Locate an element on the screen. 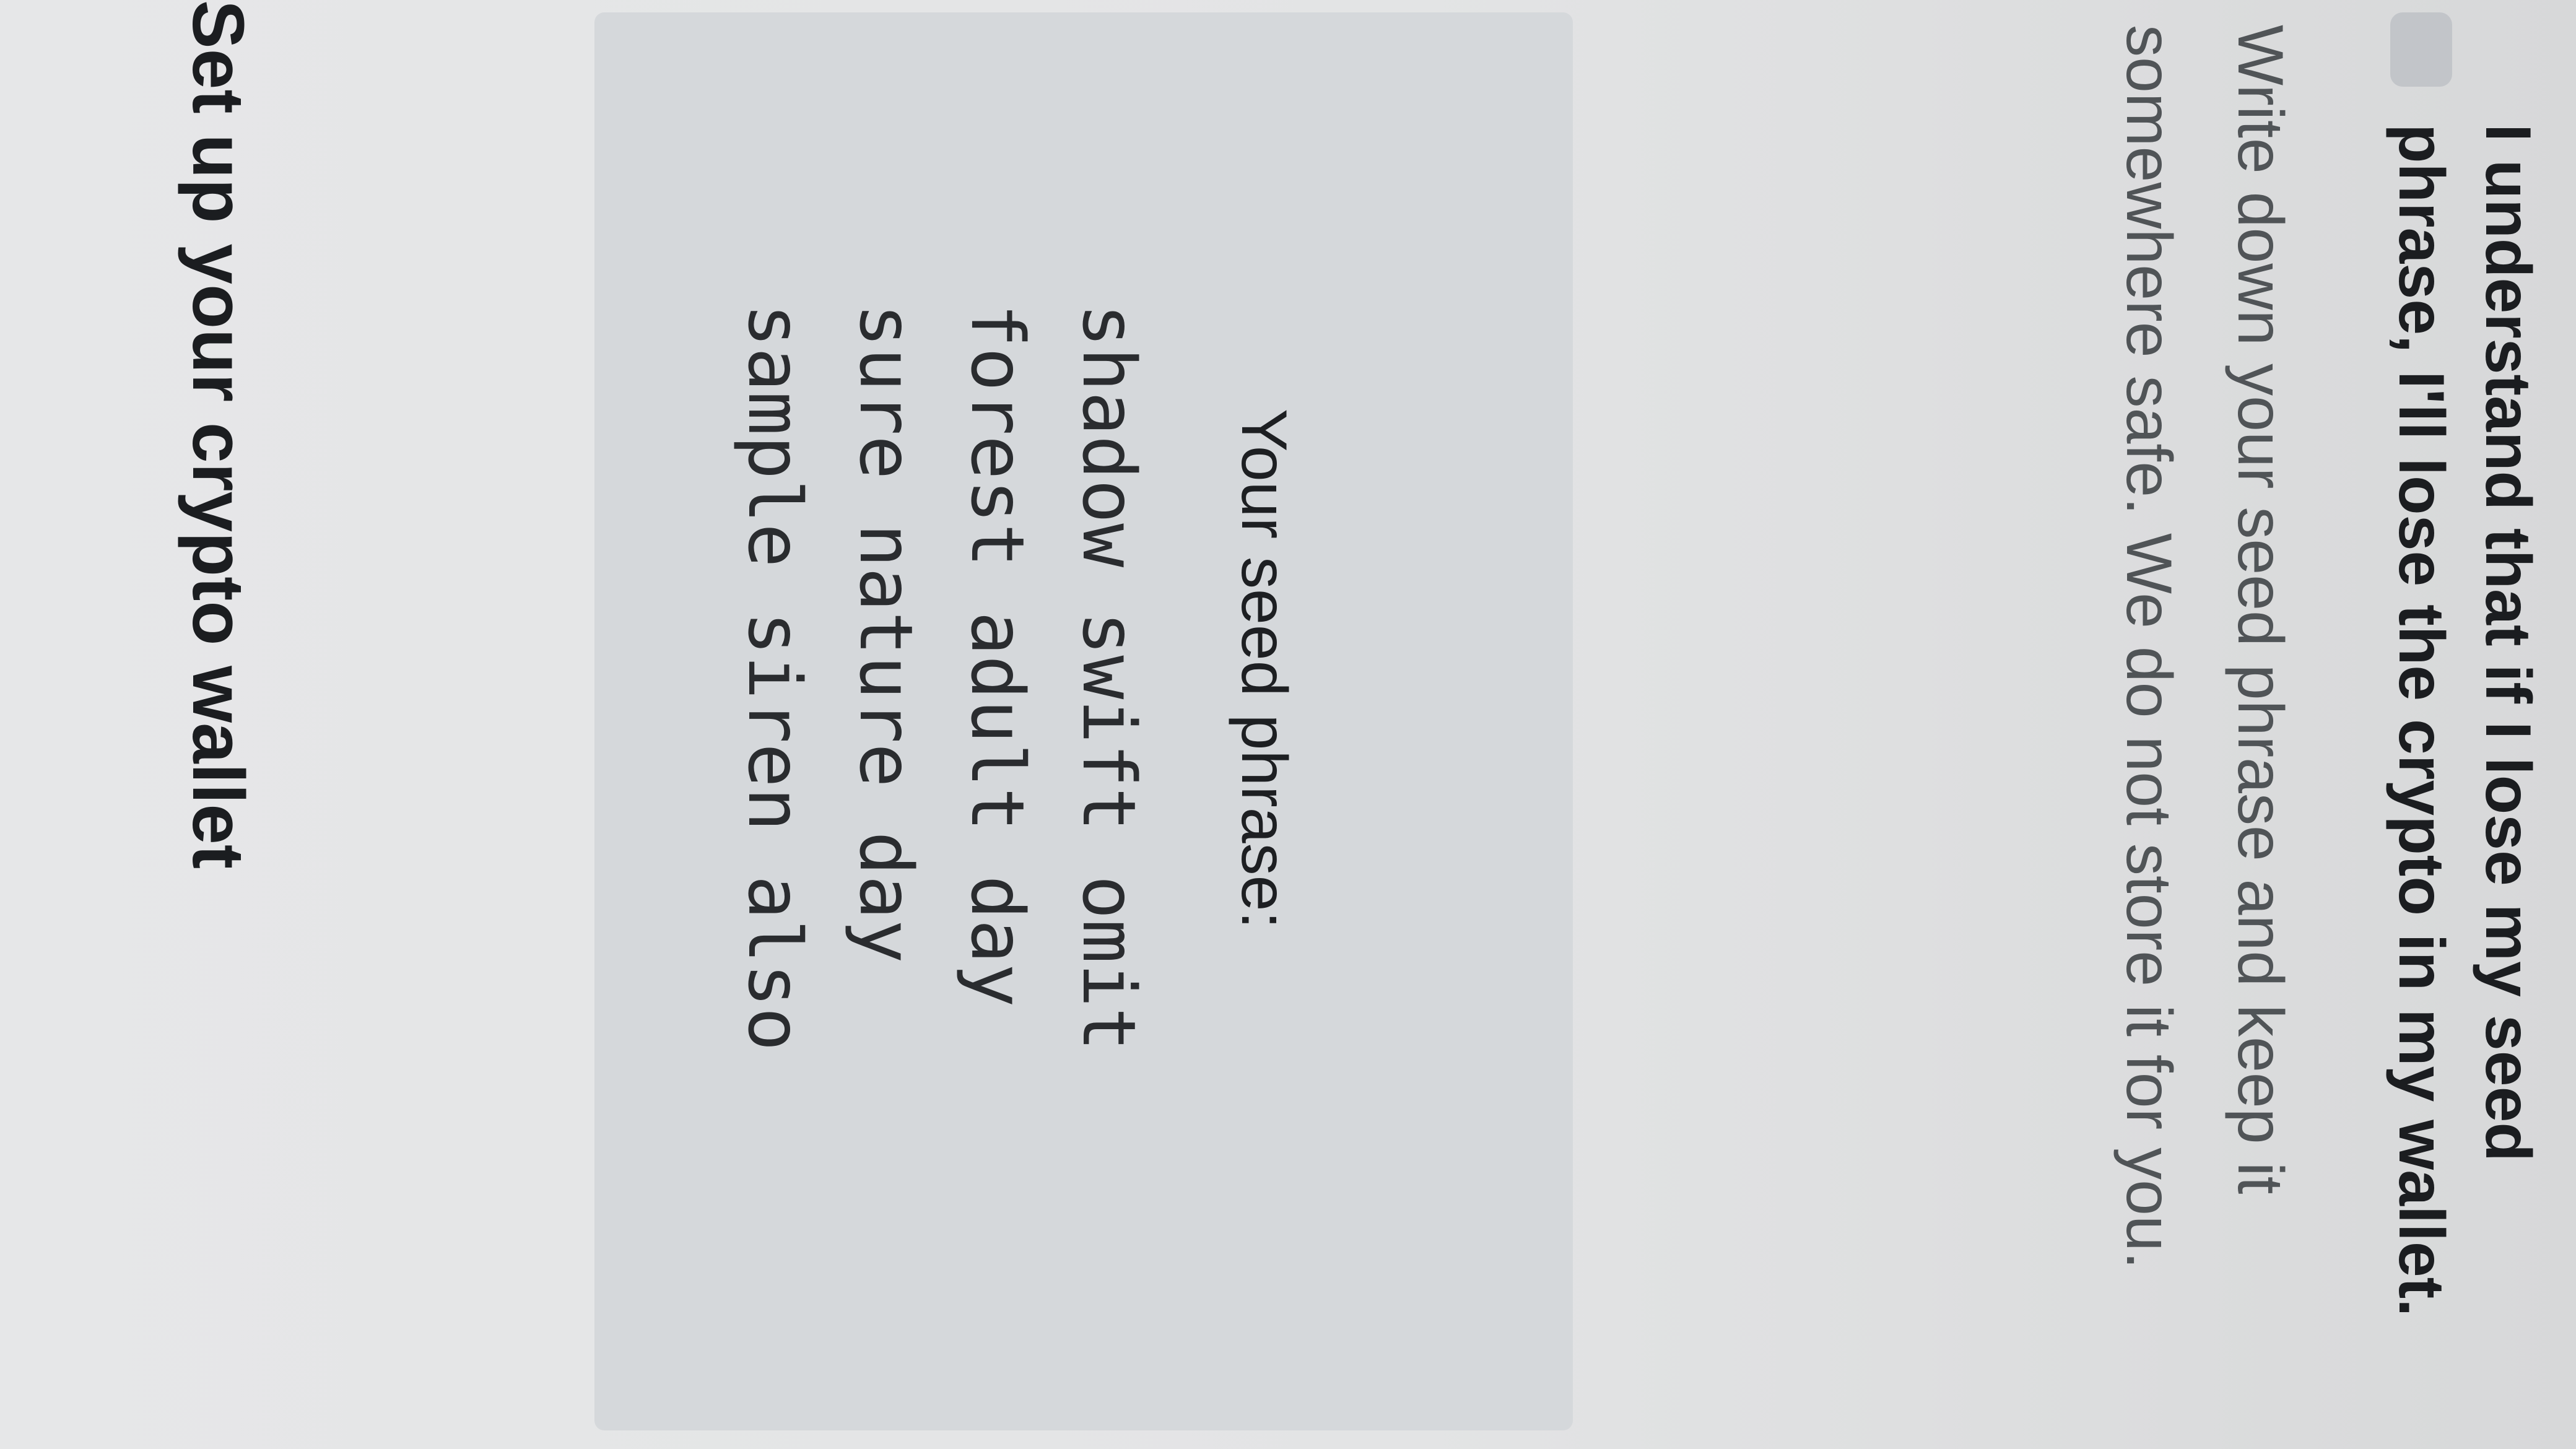 The image size is (2576, 1449). seed-phrase-line-2: forest adult day is located at coordinates (997, 655).